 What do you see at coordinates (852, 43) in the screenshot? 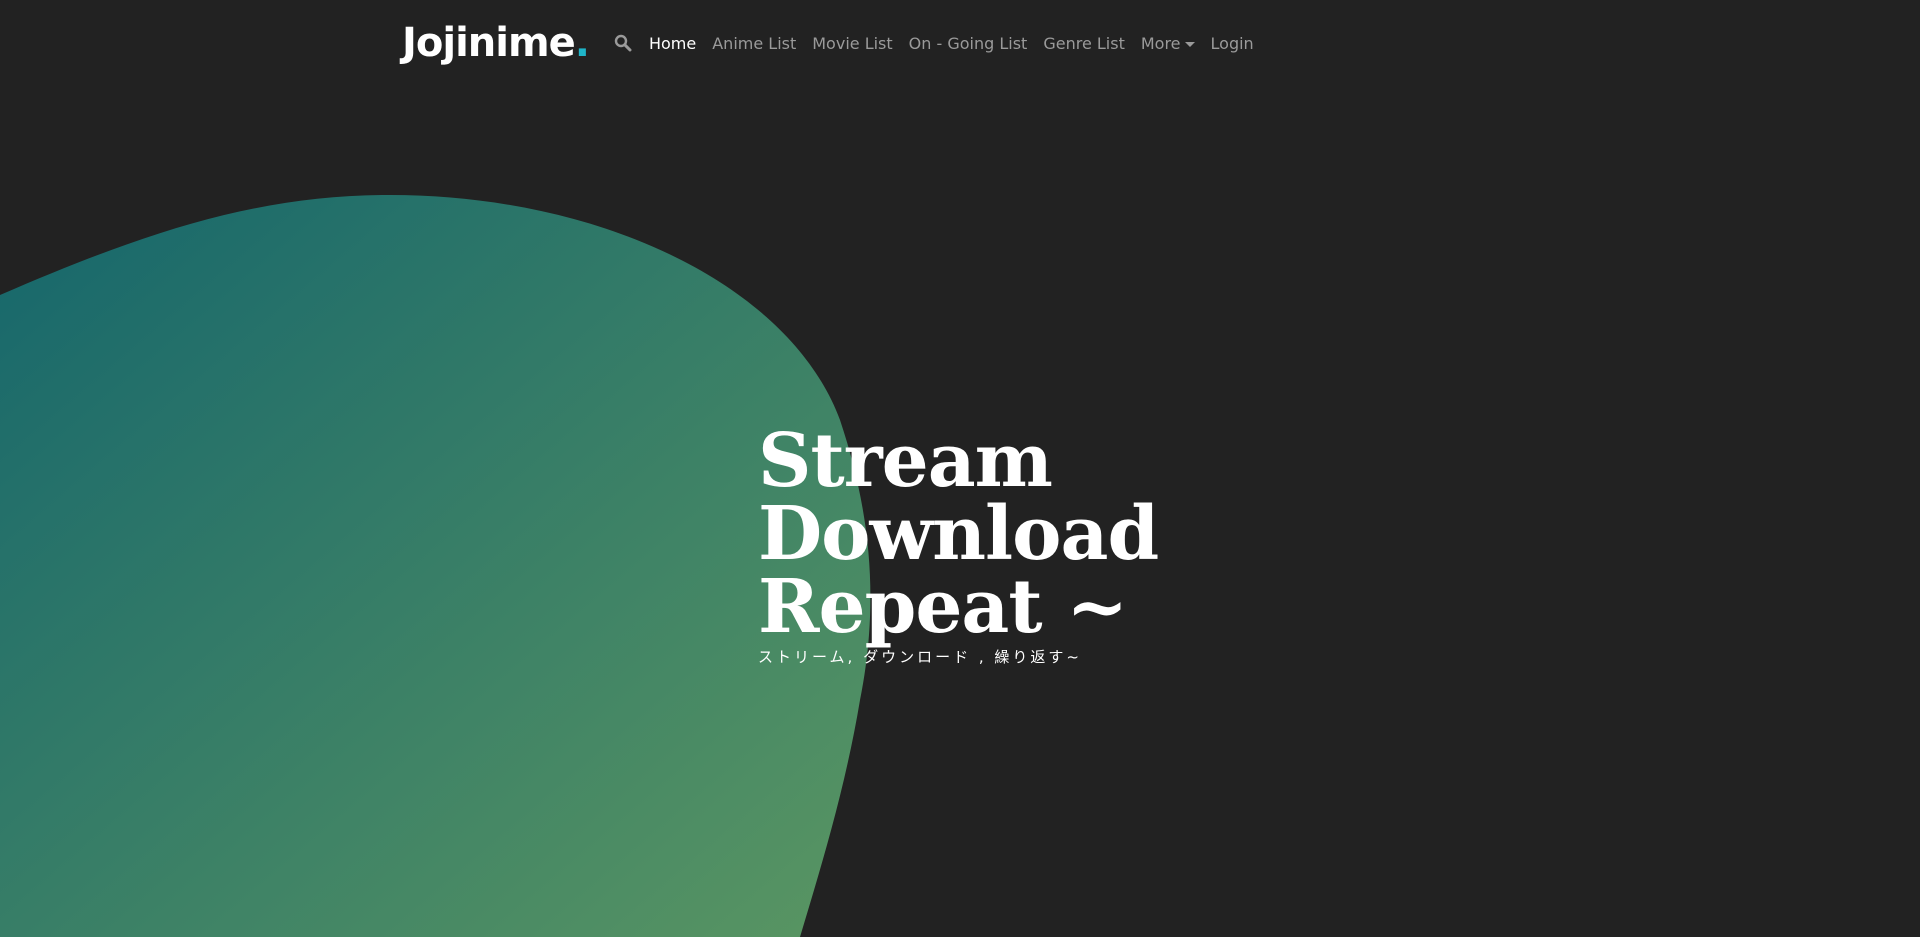
I see `nav-movie-list: Movie List` at bounding box center [852, 43].